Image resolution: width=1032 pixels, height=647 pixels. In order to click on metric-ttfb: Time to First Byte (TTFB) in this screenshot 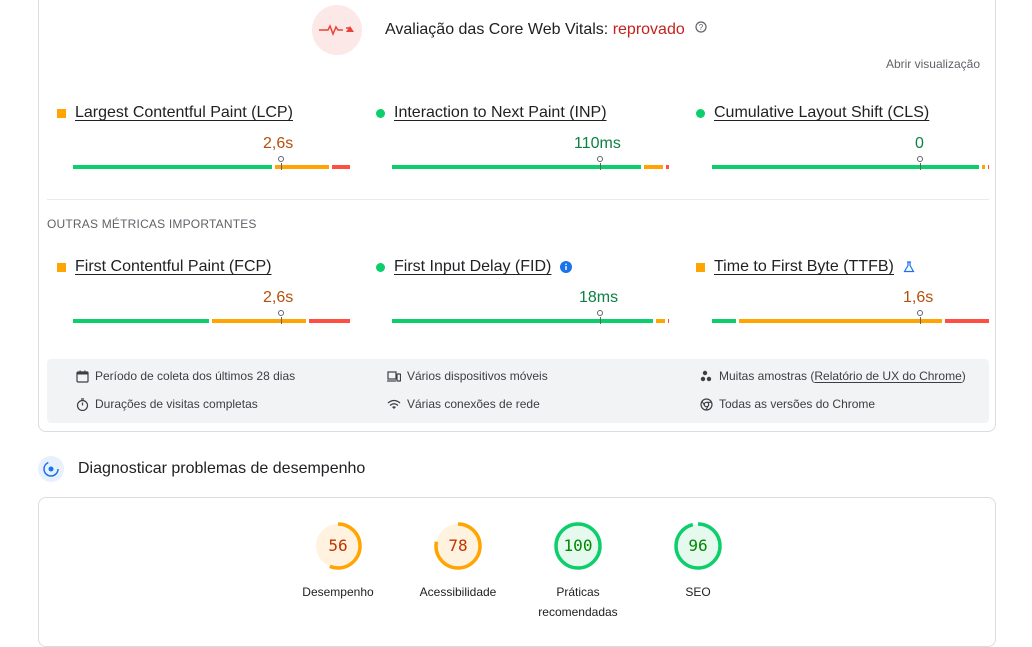, I will do `click(841, 267)`.